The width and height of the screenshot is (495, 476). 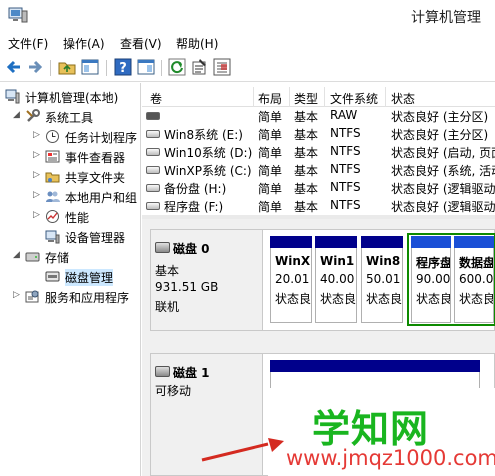 What do you see at coordinates (354, 98) in the screenshot?
I see `column-header-filesystem: 文件系统` at bounding box center [354, 98].